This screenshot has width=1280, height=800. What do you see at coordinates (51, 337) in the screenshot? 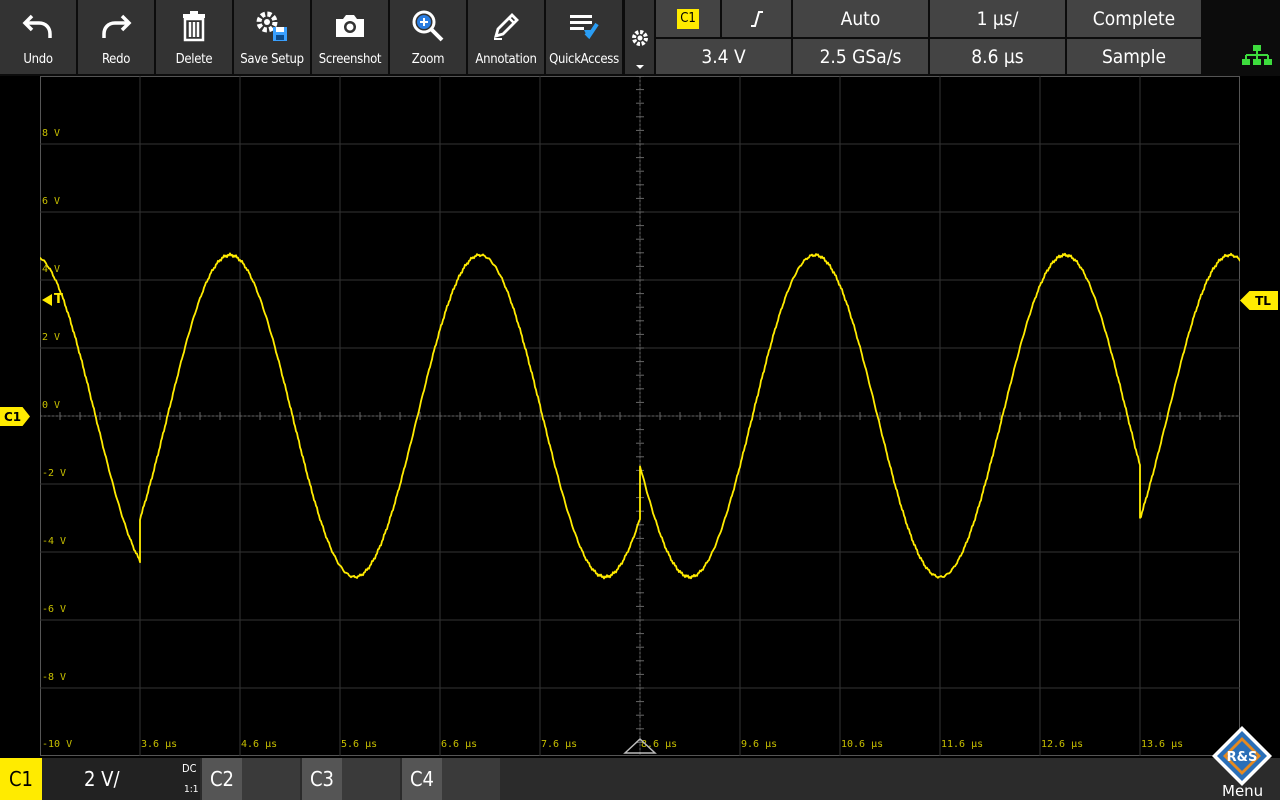
I see `y-label: 2 V` at bounding box center [51, 337].